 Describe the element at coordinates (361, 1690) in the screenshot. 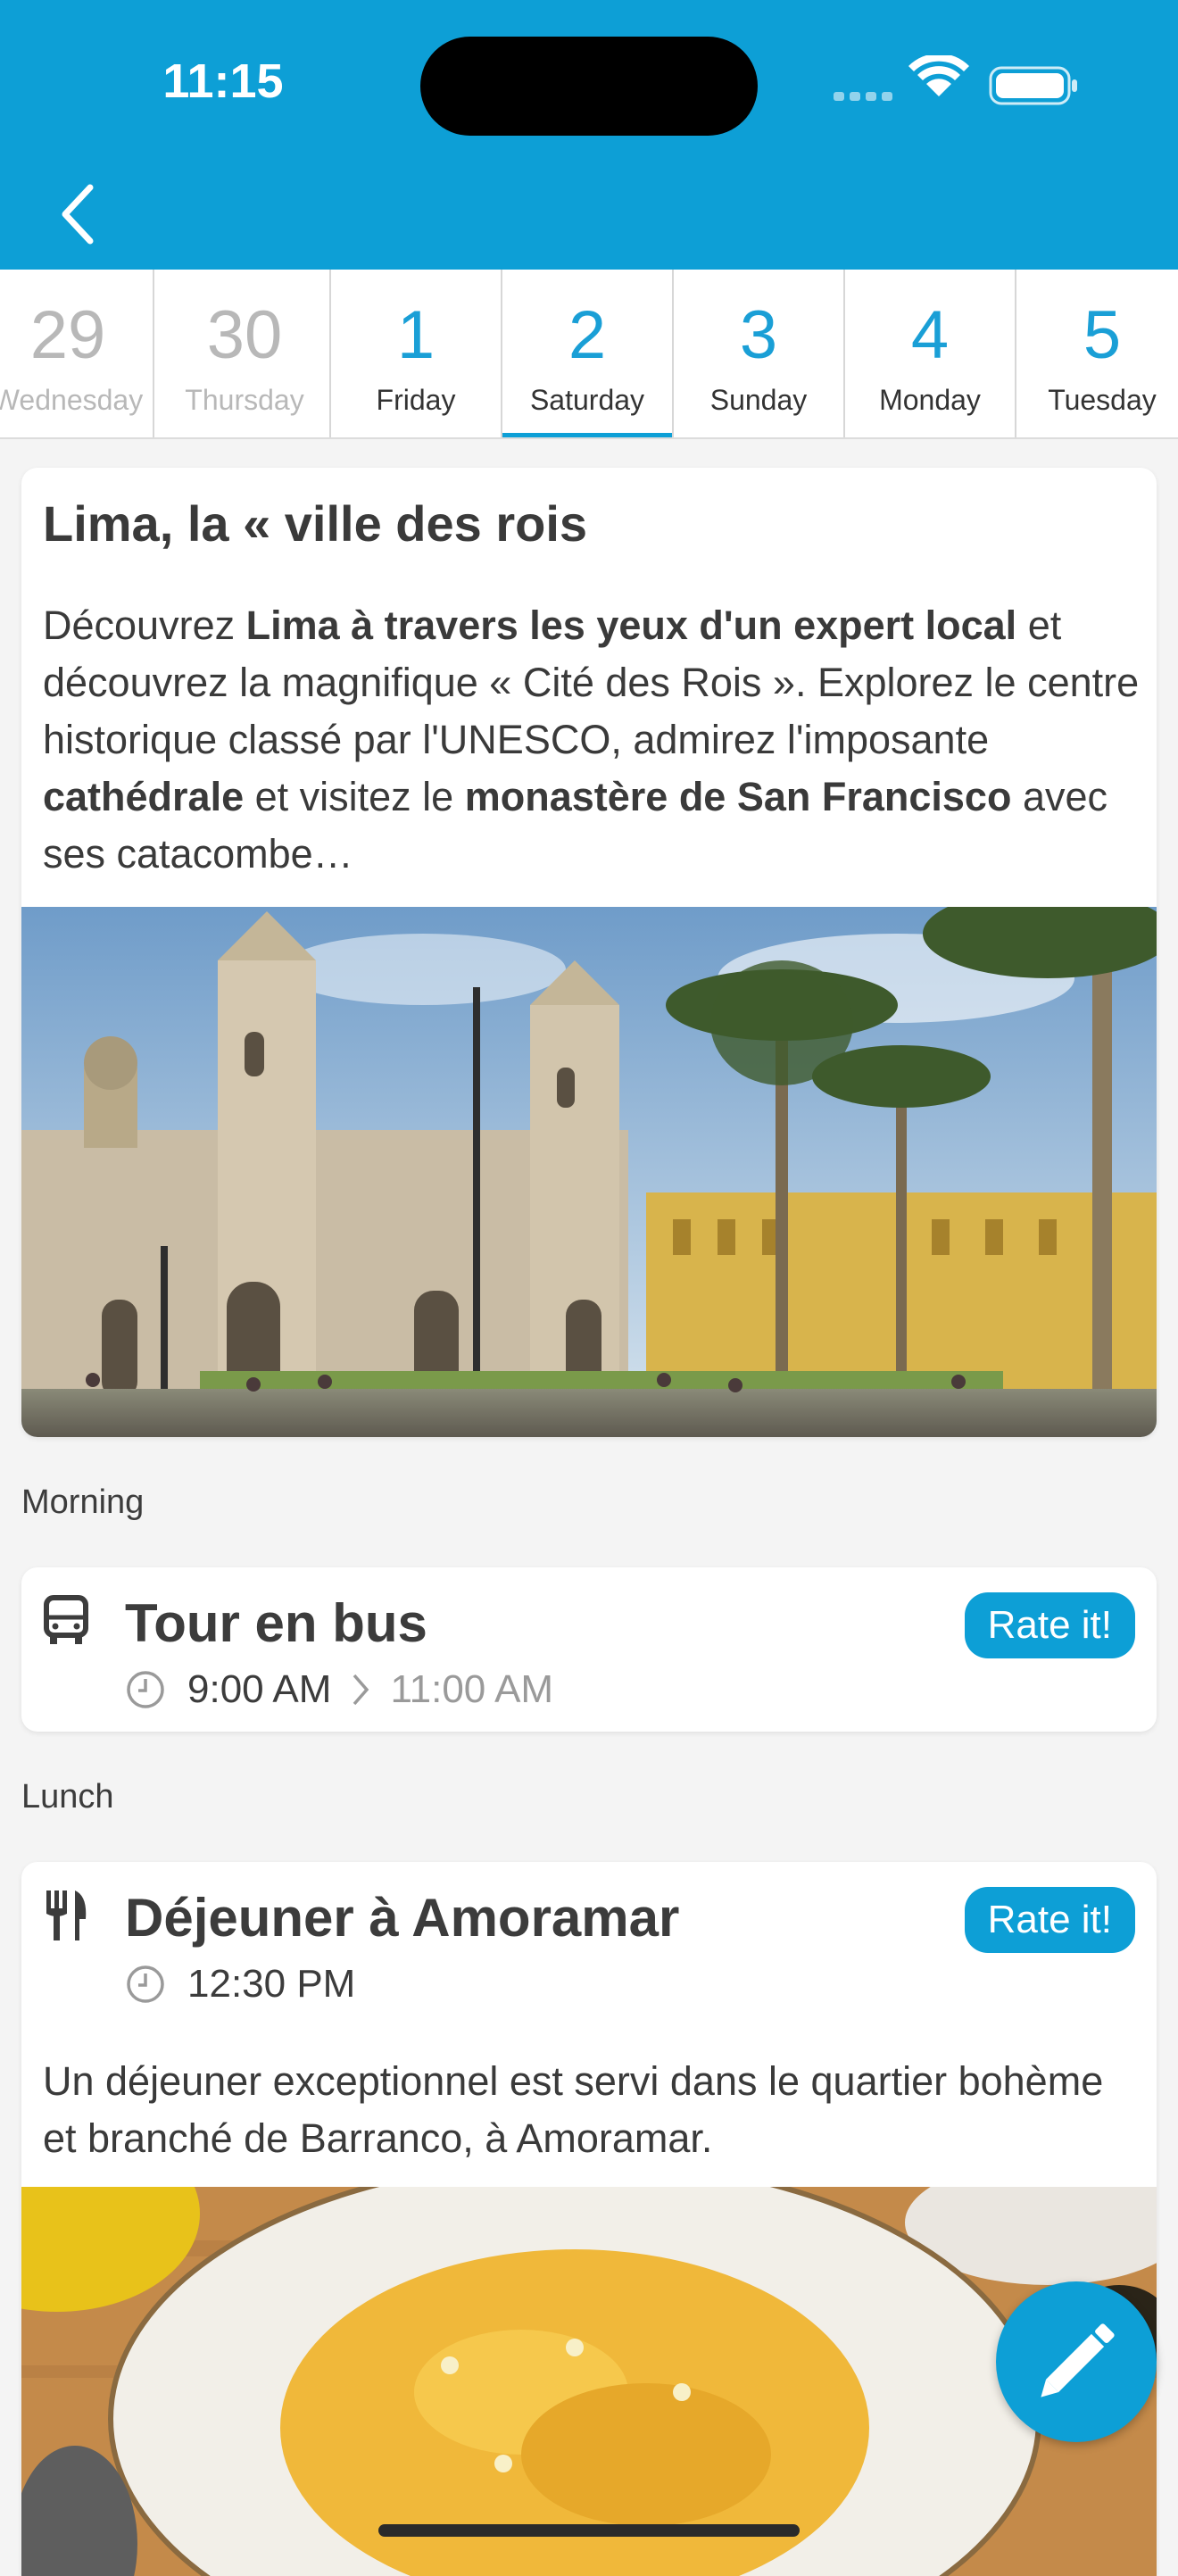

I see `chevron-right-icon` at that location.